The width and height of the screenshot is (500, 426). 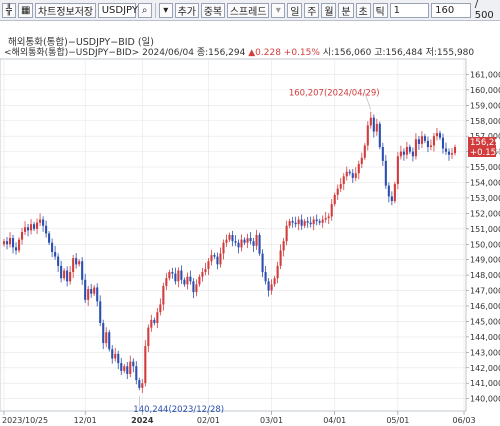 What do you see at coordinates (485, 105) in the screenshot?
I see `y-tick-label: 159,000` at bounding box center [485, 105].